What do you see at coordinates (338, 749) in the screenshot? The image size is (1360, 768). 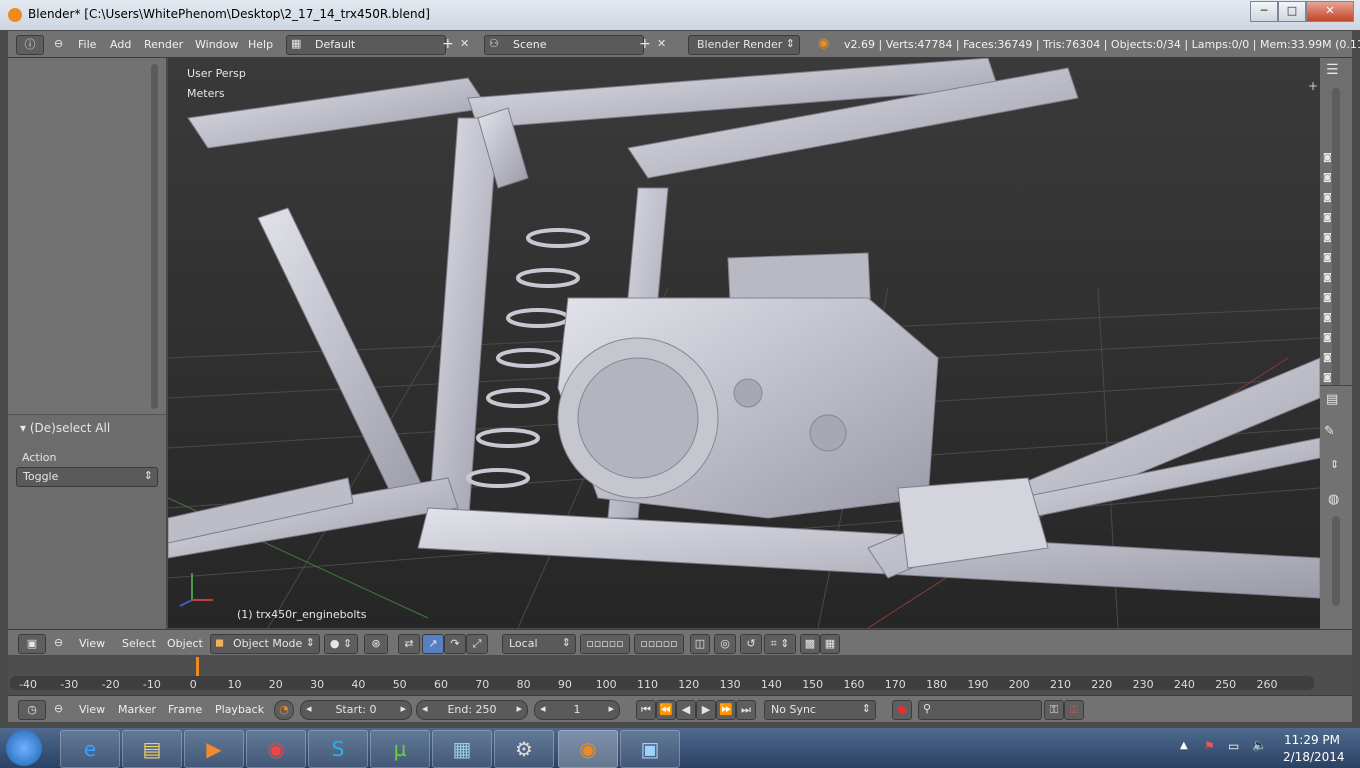 I see `skype-icon: S` at bounding box center [338, 749].